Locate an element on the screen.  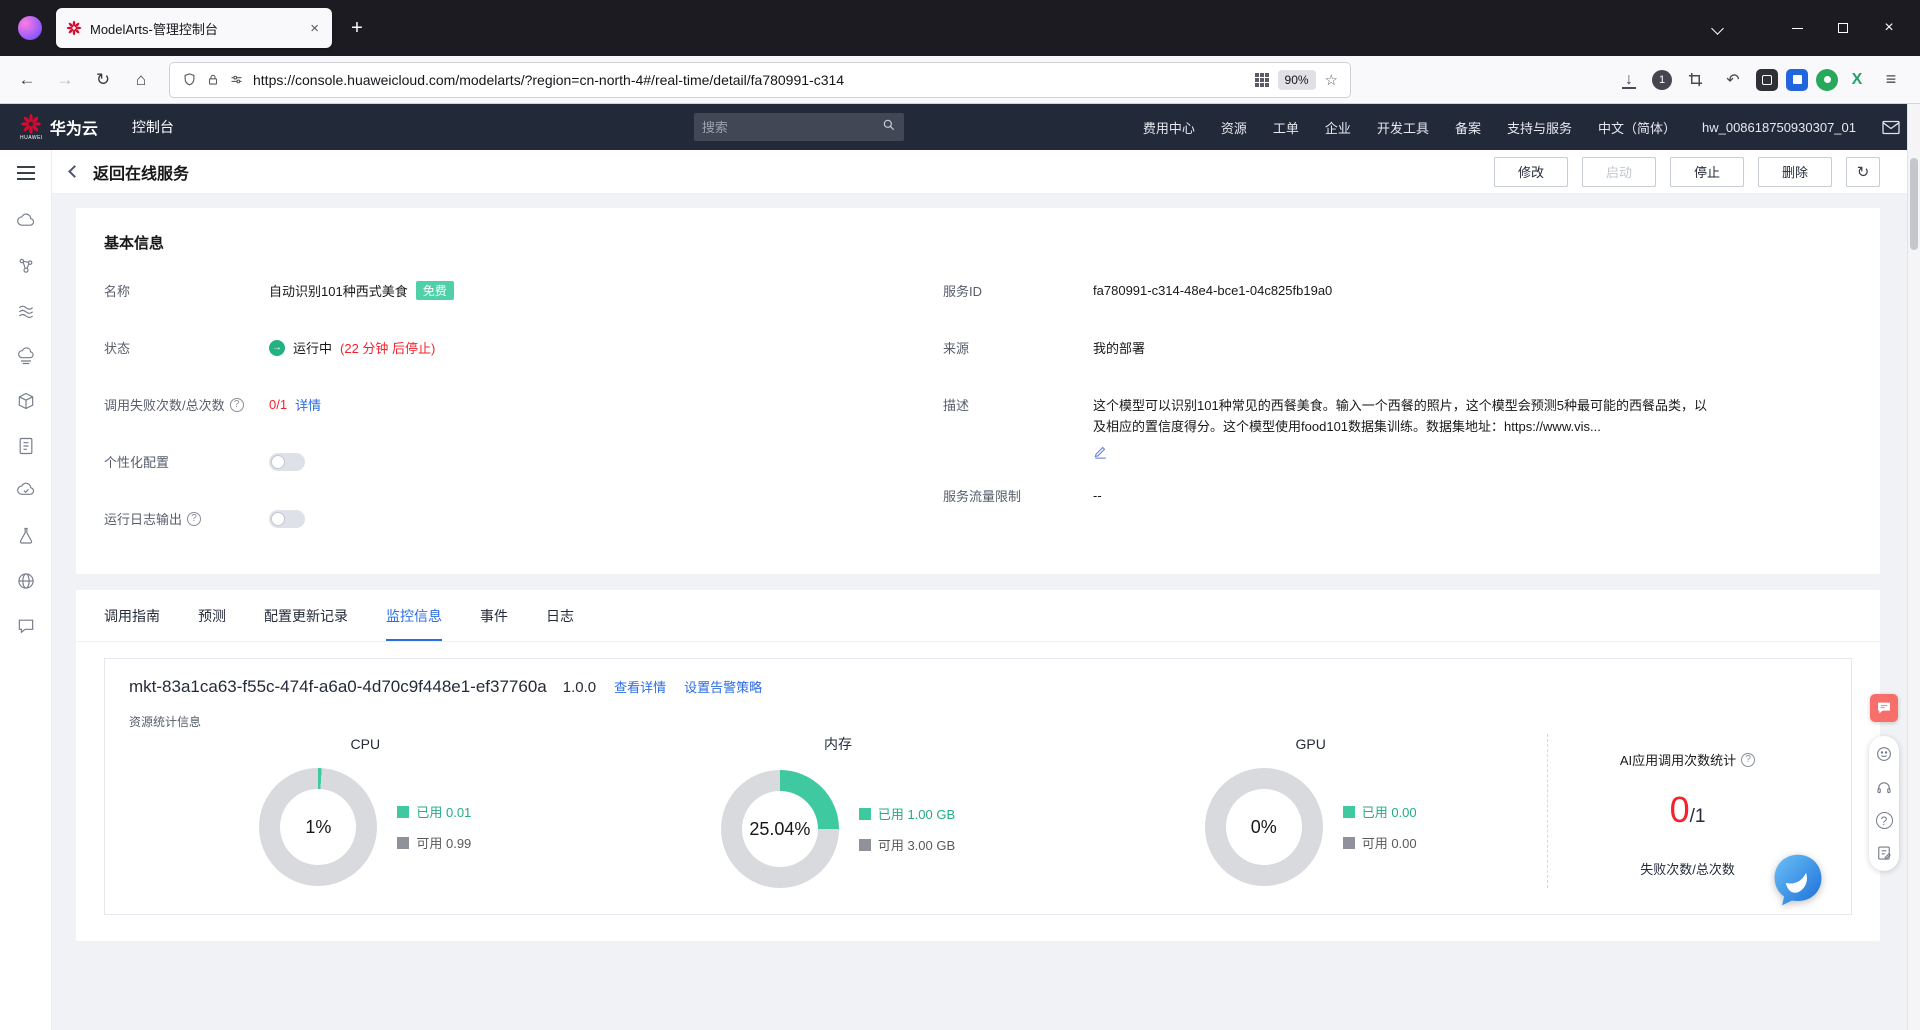
rail-model-icon is located at coordinates (26, 266).